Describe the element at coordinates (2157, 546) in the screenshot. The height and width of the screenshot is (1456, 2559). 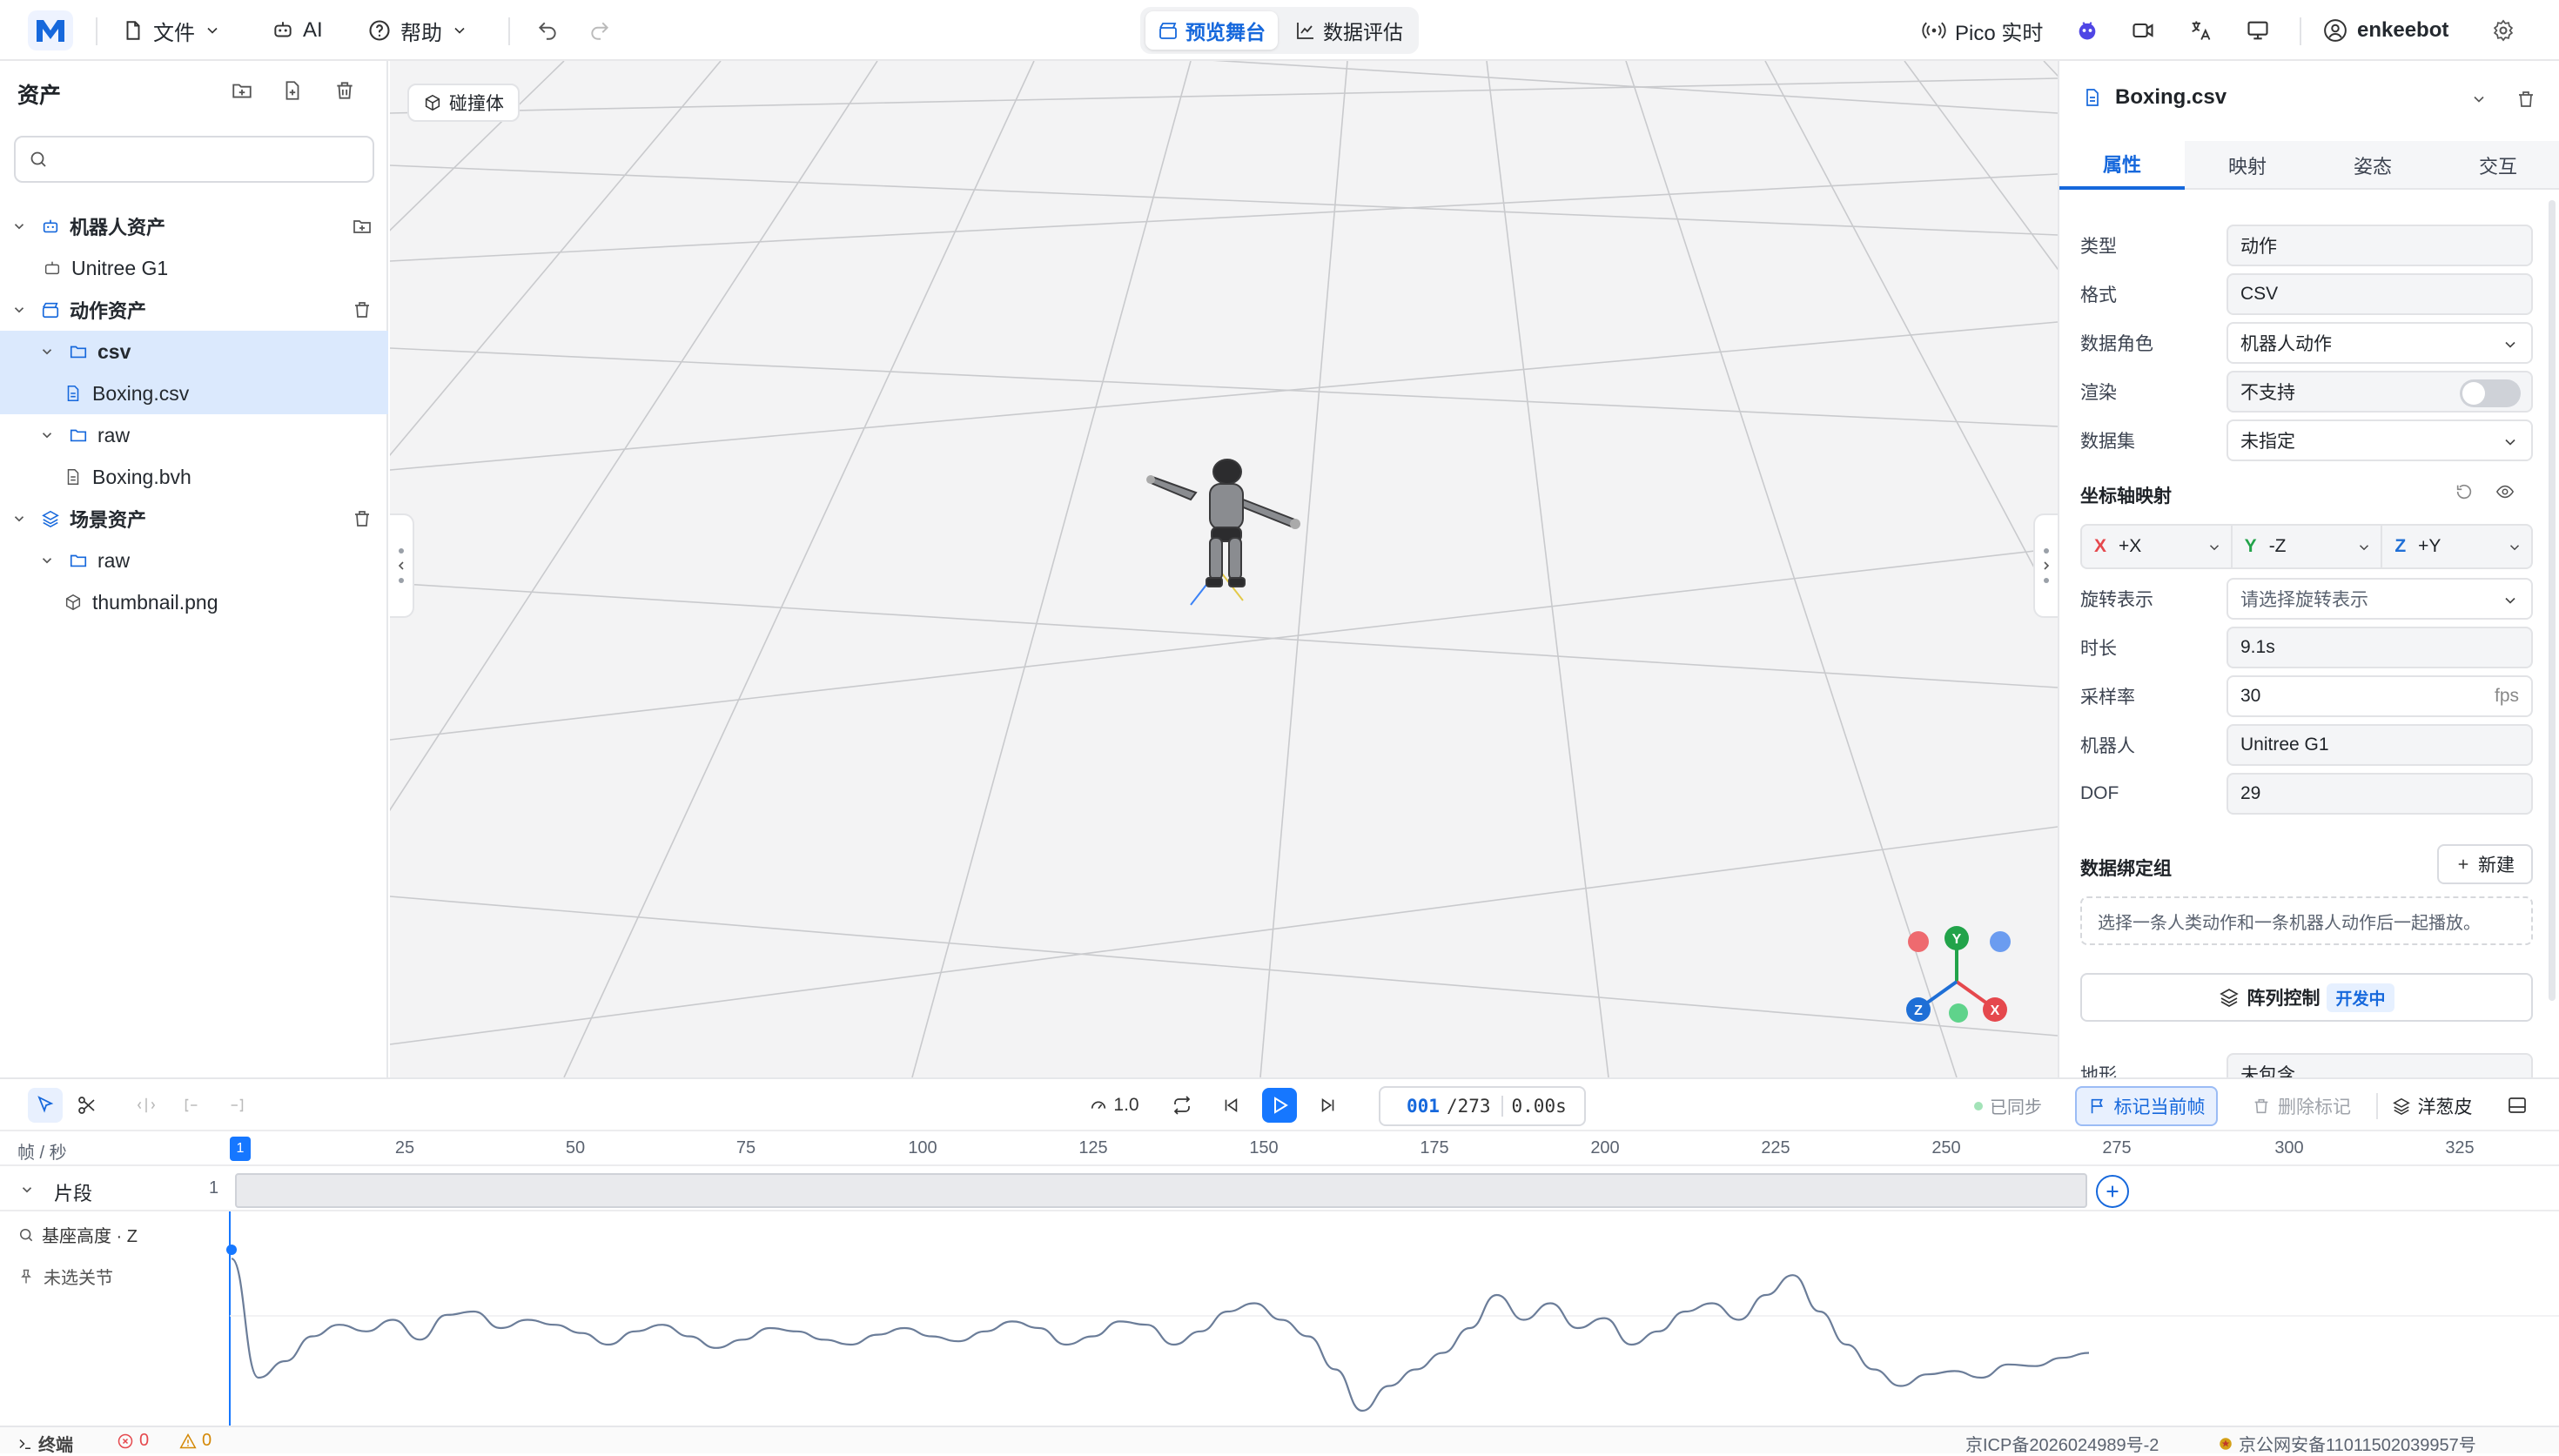
I see `axis-x-select: X +X` at that location.